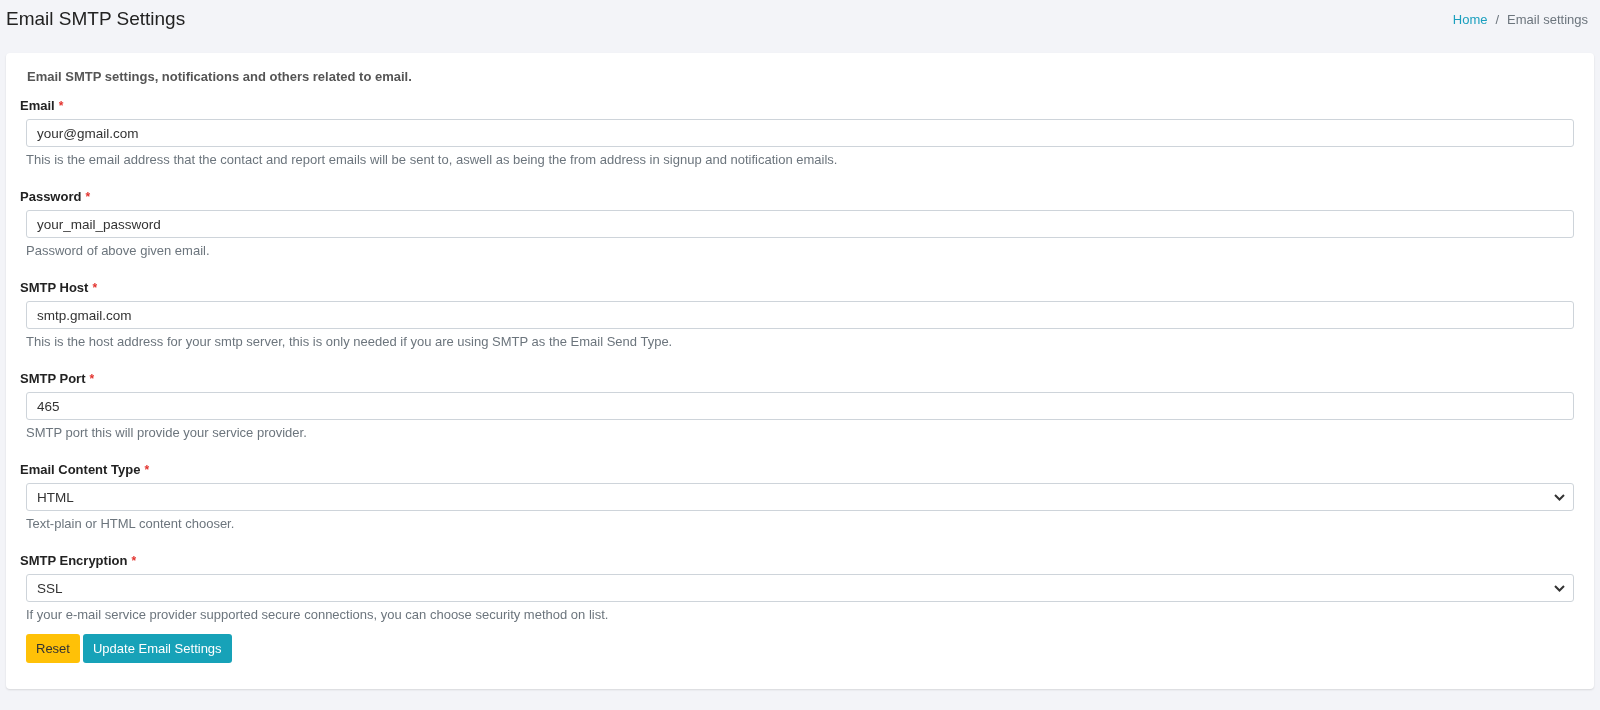  What do you see at coordinates (54, 287) in the screenshot?
I see `field-label: SMTP Host` at bounding box center [54, 287].